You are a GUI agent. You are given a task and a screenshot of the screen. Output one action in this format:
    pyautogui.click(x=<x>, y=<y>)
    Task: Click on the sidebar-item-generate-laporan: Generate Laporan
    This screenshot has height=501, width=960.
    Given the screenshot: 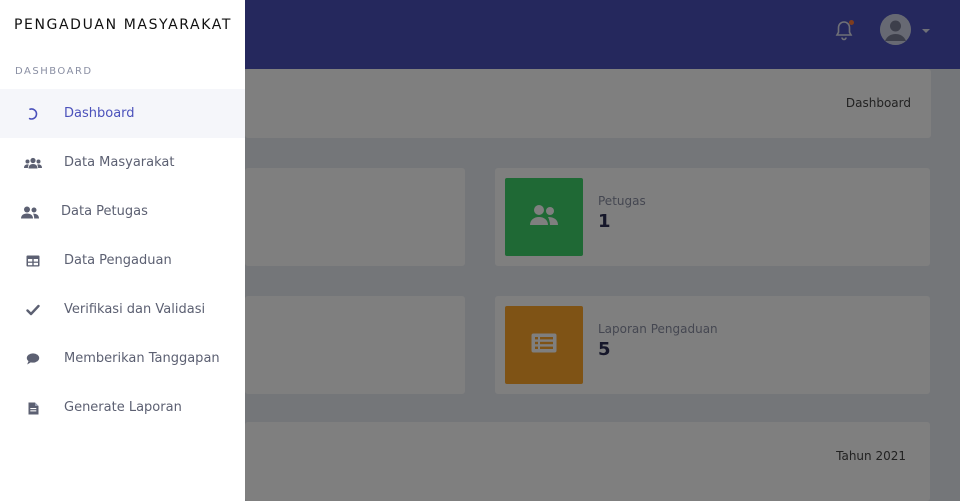 What is the action you would take?
    pyautogui.click(x=122, y=407)
    